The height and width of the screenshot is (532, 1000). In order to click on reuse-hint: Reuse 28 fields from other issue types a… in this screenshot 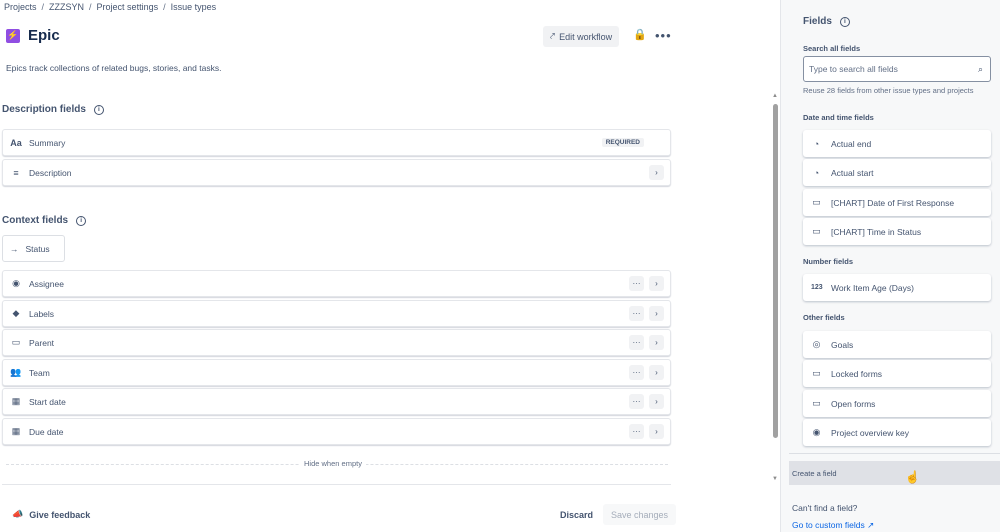, I will do `click(888, 90)`.